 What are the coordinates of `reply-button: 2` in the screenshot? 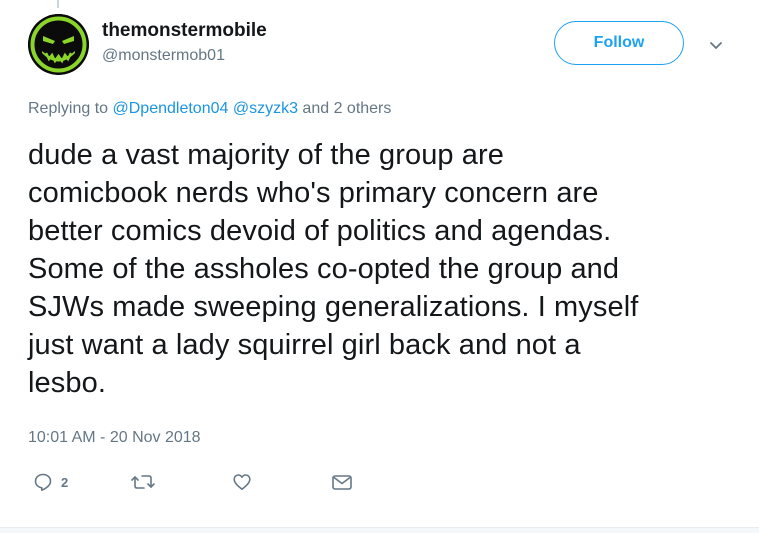 It's located at (50, 482).